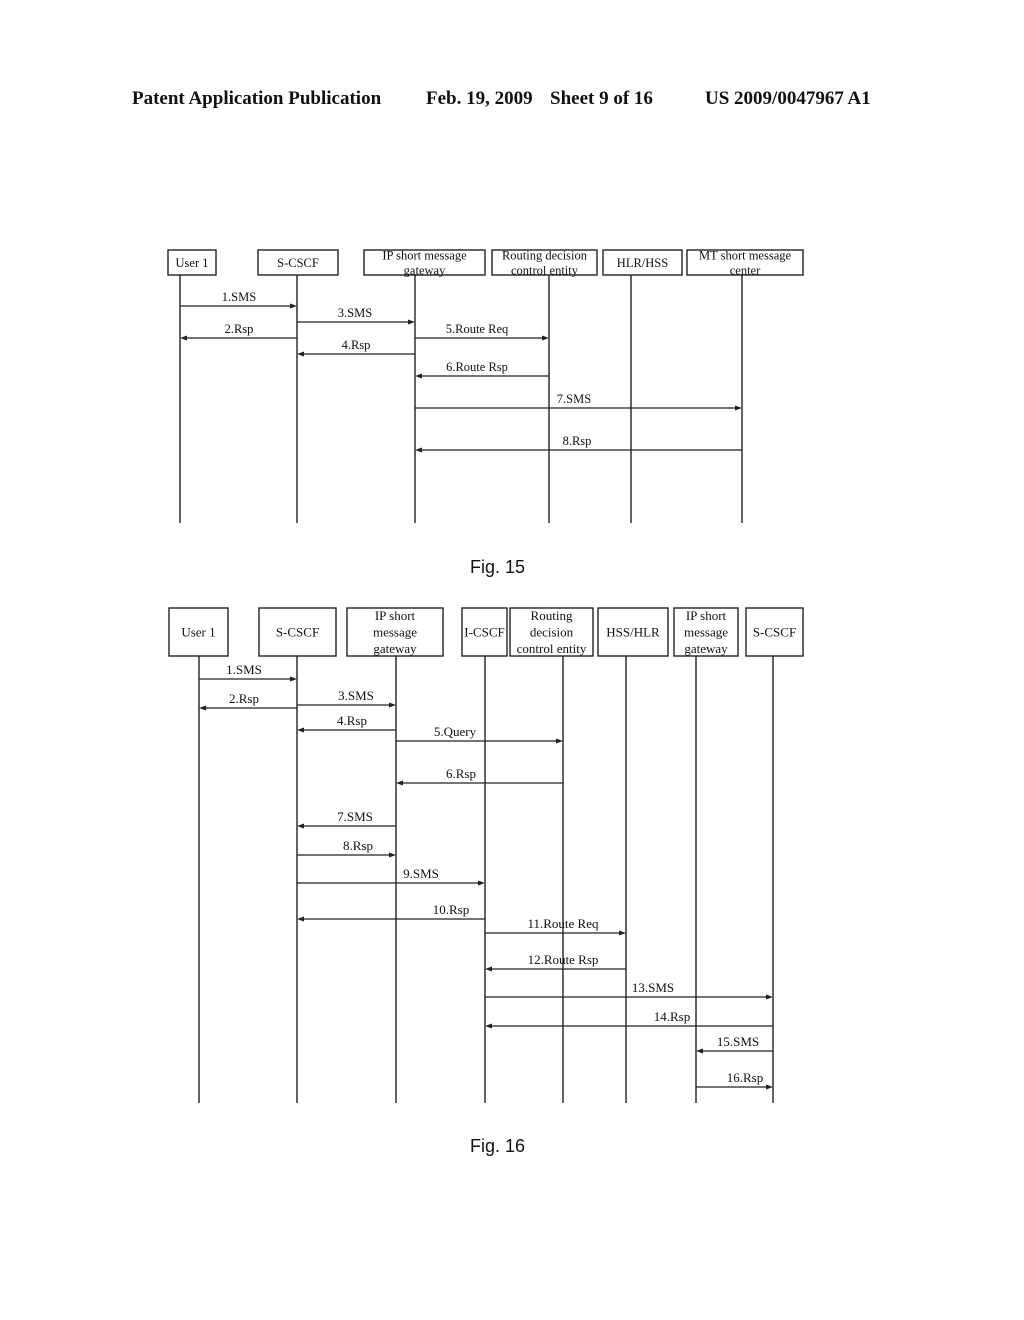 This screenshot has width=1024, height=1320. I want to click on entity-icscf: I-CSCF, so click(484, 632).